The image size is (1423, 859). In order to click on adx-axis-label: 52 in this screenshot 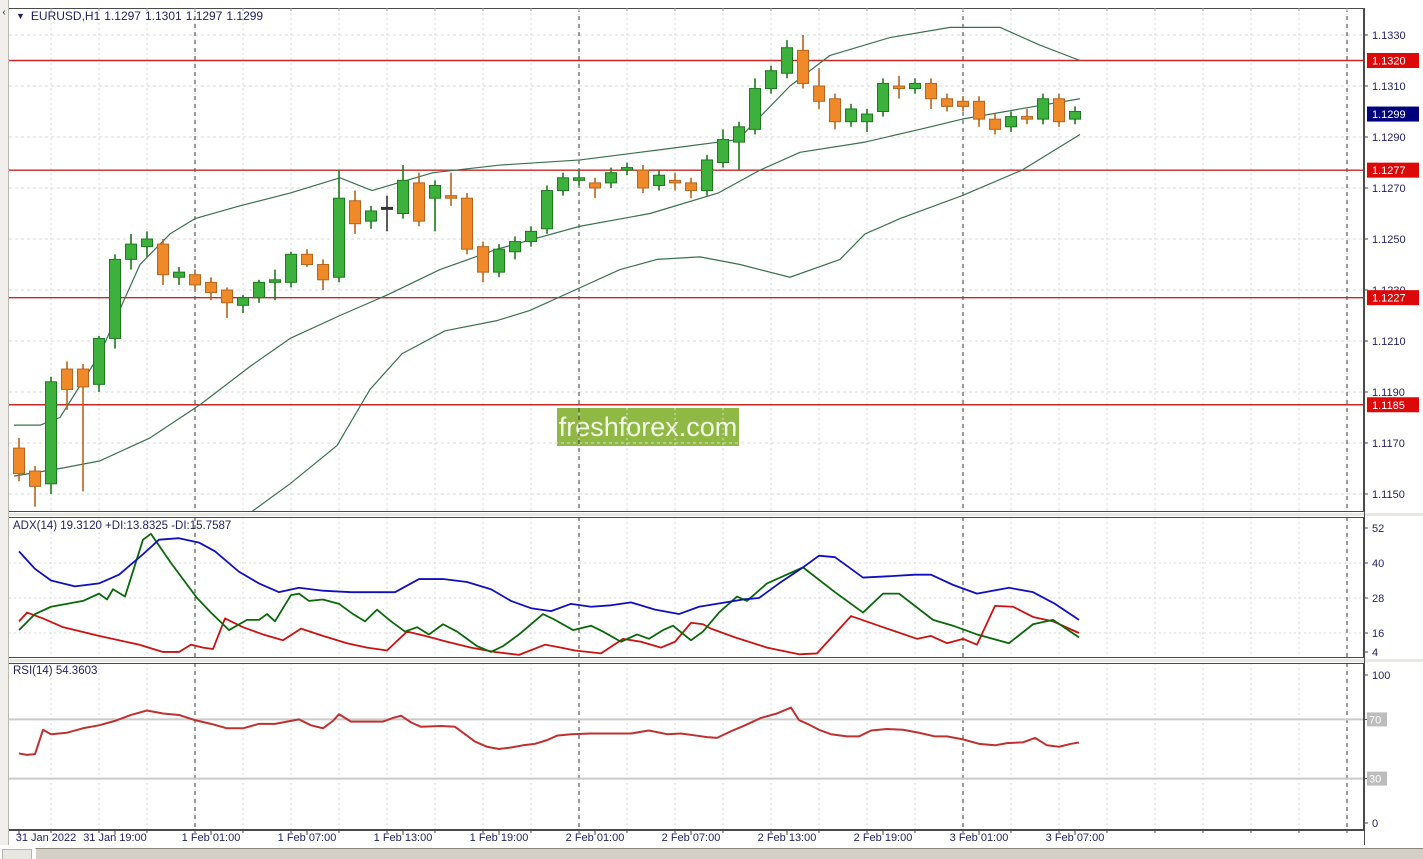, I will do `click(1378, 529)`.